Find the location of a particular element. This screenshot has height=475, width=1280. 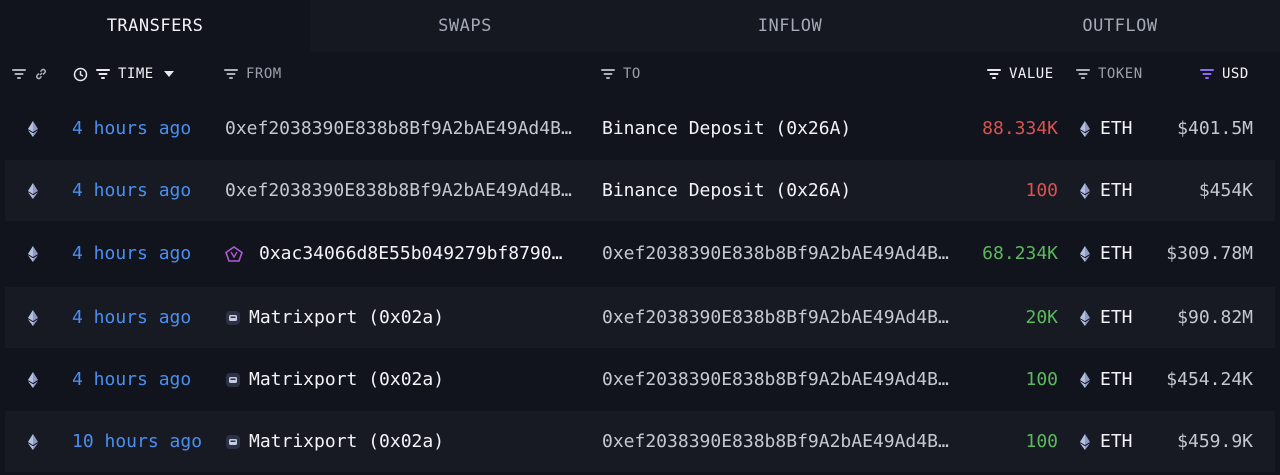

value-cell: 68.234K is located at coordinates (1020, 253).